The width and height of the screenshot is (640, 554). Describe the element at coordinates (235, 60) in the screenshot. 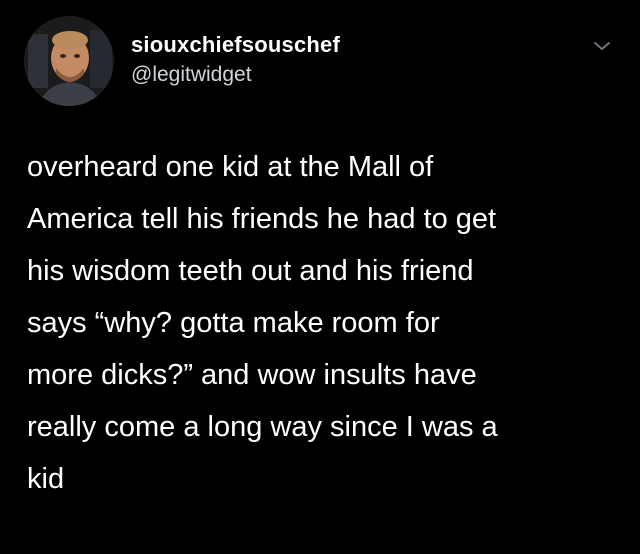

I see `user-info: siouxchiefsouschef @legitwidget` at that location.